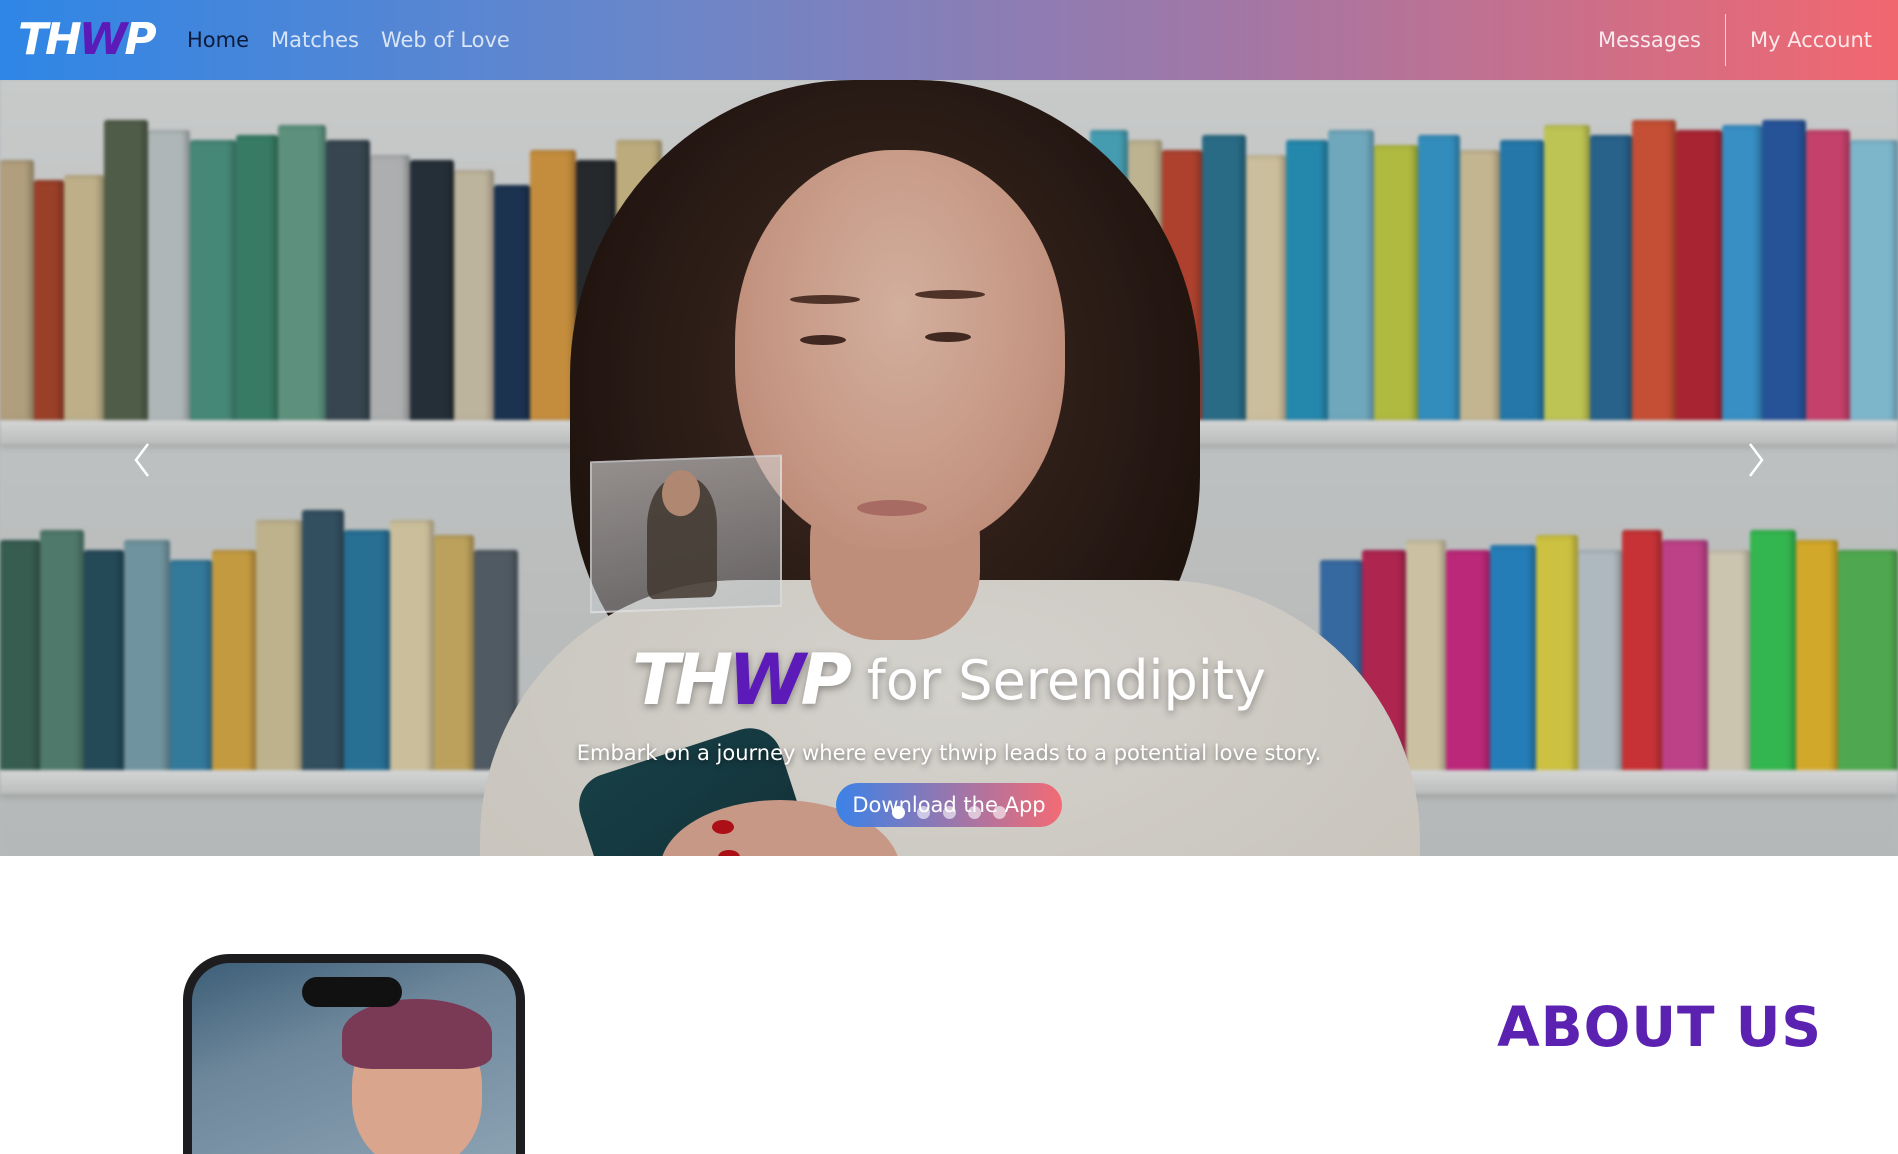 This screenshot has width=1898, height=1154. What do you see at coordinates (359, 40) in the screenshot?
I see `primary-nav: Home Matches Web of Love` at bounding box center [359, 40].